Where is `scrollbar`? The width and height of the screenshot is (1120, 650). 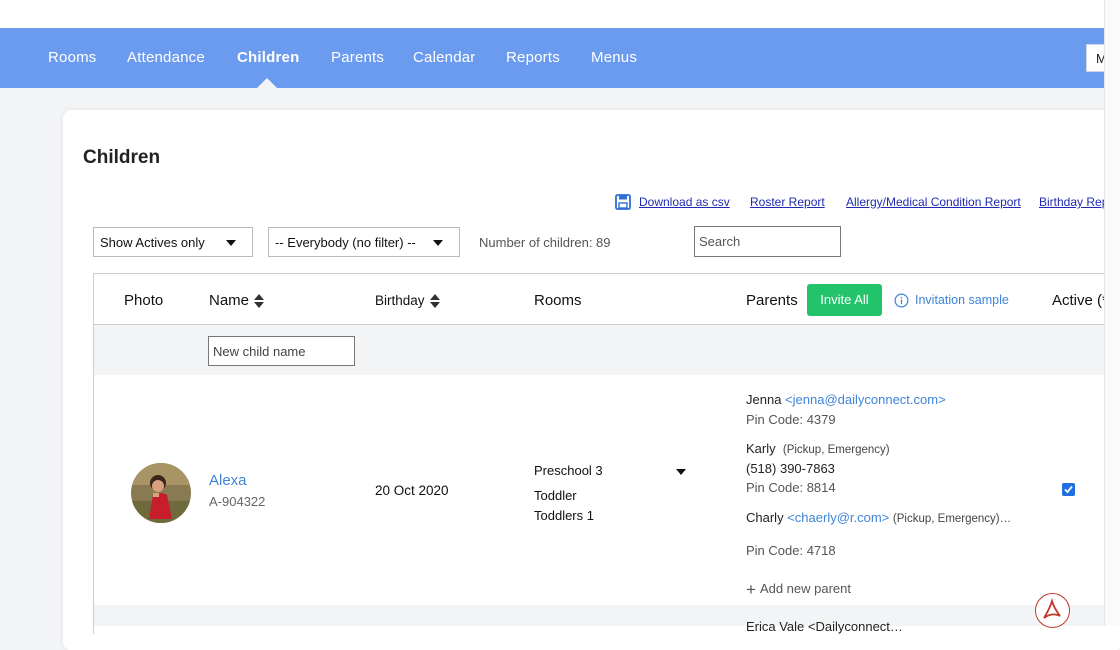 scrollbar is located at coordinates (1112, 313).